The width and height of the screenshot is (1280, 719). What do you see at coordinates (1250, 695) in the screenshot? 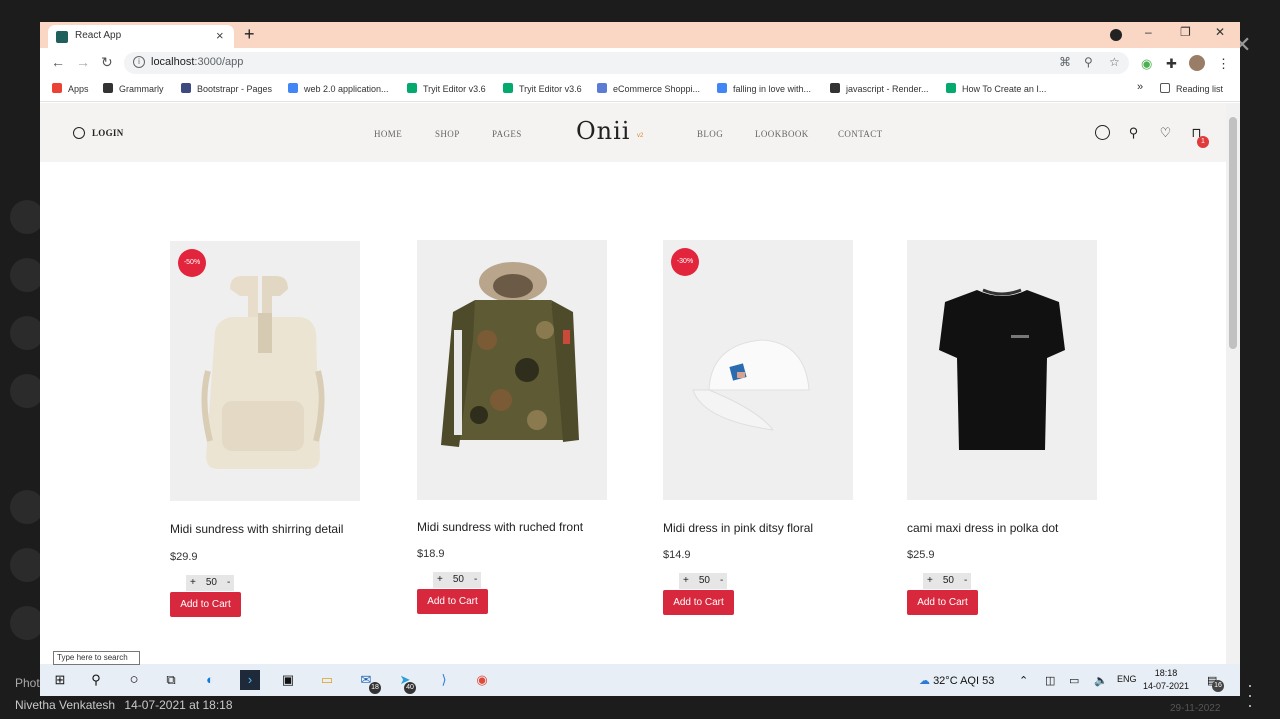
I see `more-options-icon: · · ·` at bounding box center [1250, 695].